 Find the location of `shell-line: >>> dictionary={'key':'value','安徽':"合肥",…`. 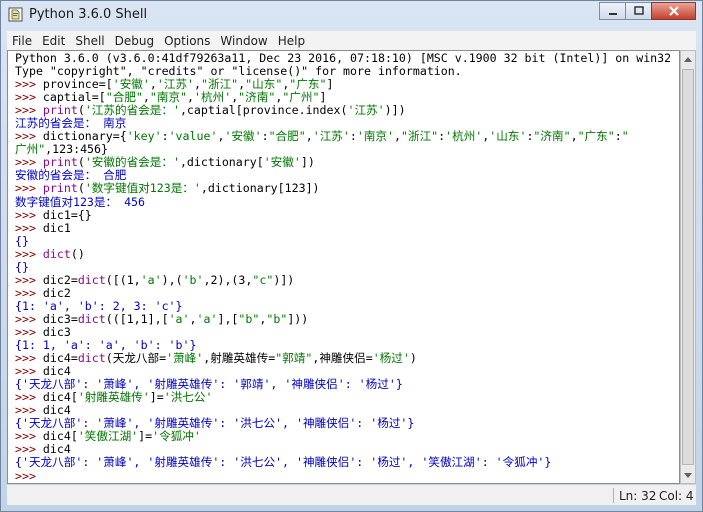

shell-line: >>> dictionary={'key':'value','安徽':"合肥",… is located at coordinates (343, 136).